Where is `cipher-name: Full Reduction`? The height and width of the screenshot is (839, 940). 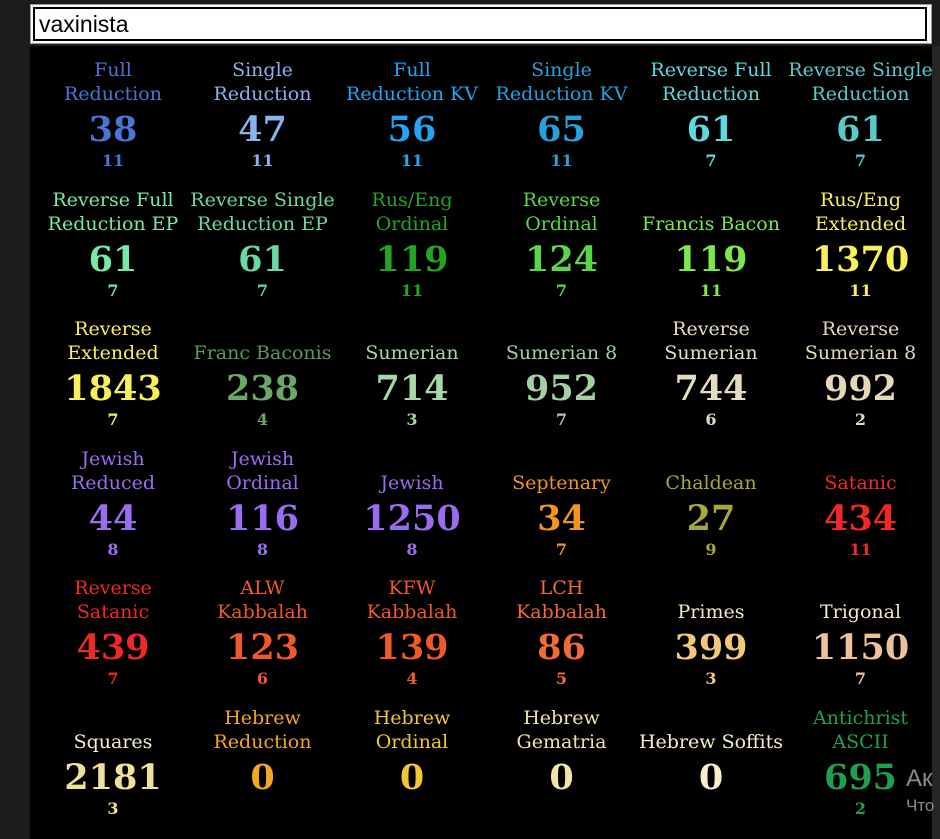
cipher-name: Full Reduction is located at coordinates (113, 82).